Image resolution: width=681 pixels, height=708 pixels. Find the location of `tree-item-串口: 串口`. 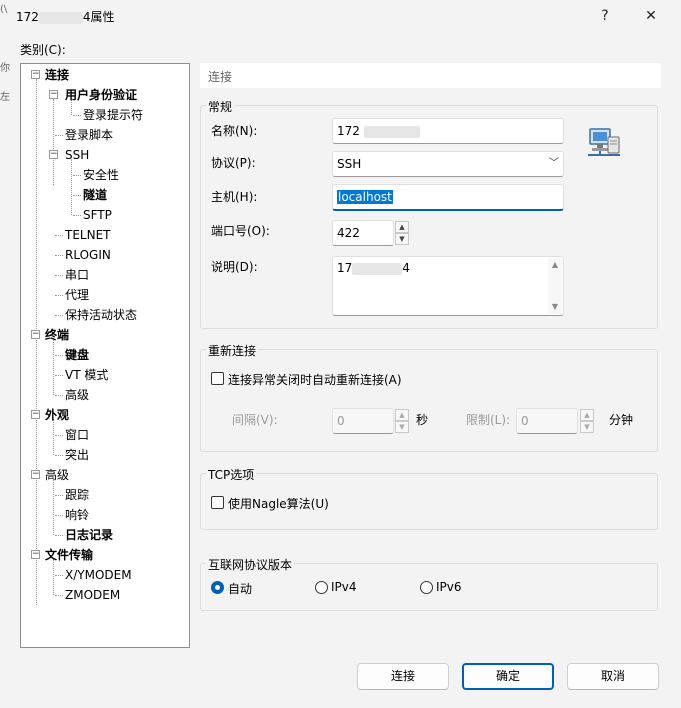

tree-item-串口: 串口 is located at coordinates (77, 275).